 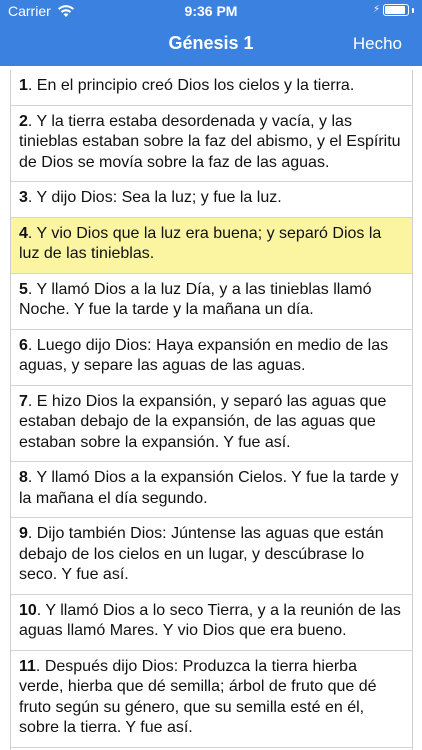 What do you see at coordinates (23, 533) in the screenshot?
I see `verse-number: 9` at bounding box center [23, 533].